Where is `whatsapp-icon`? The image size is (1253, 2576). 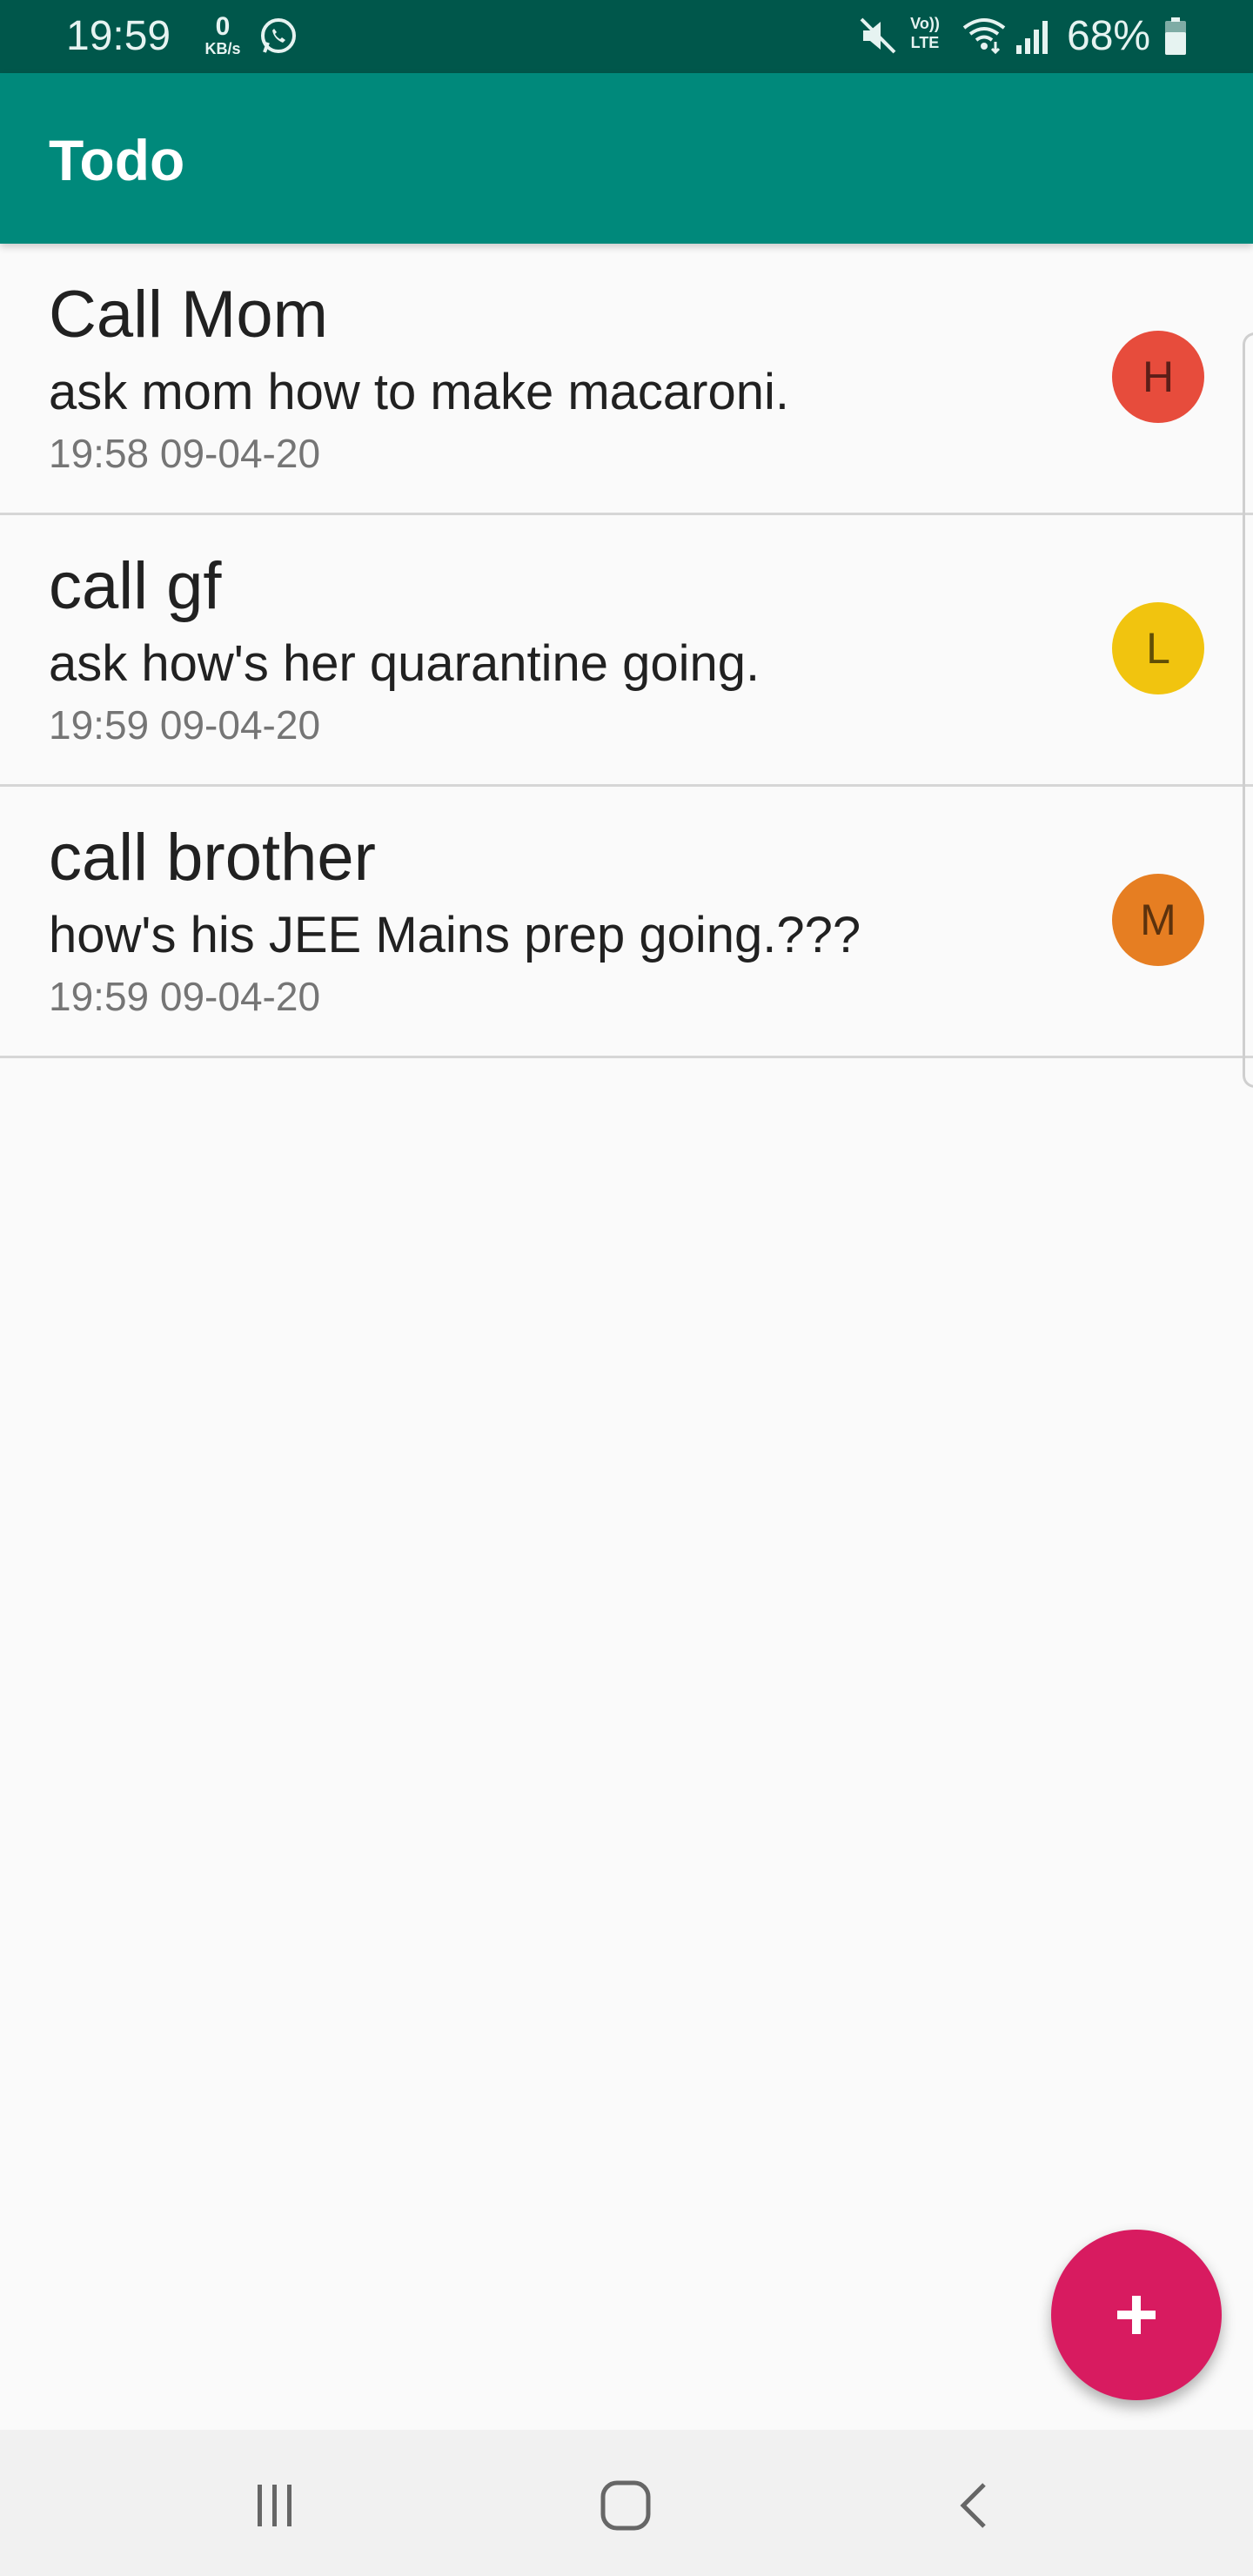
whatsapp-icon is located at coordinates (278, 35).